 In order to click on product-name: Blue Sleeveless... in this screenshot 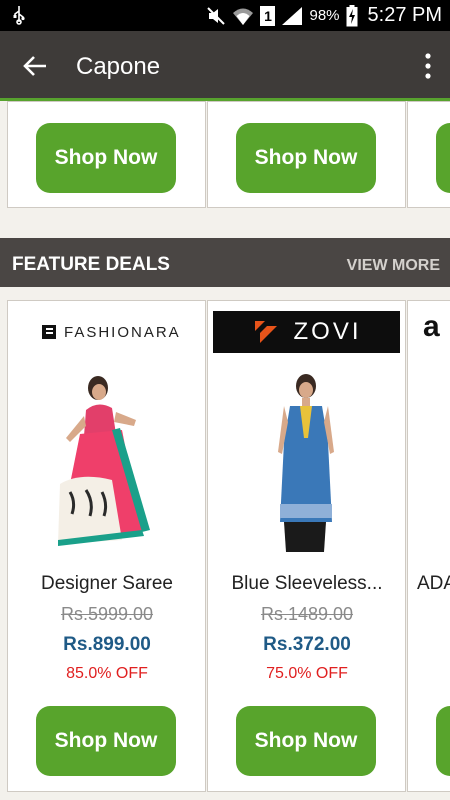, I will do `click(307, 583)`.